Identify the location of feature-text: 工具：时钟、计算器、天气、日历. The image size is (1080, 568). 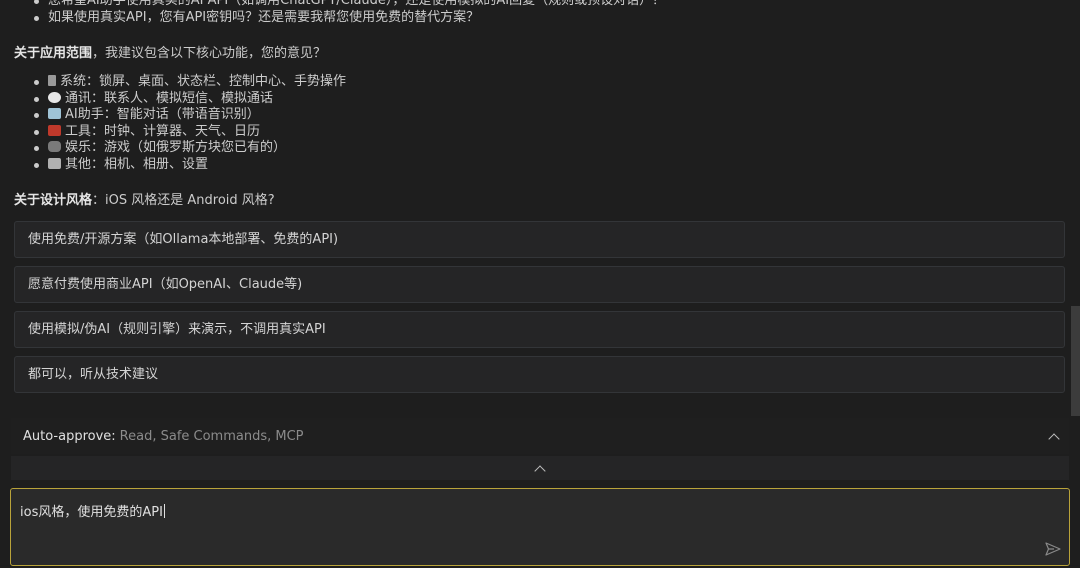
(163, 131).